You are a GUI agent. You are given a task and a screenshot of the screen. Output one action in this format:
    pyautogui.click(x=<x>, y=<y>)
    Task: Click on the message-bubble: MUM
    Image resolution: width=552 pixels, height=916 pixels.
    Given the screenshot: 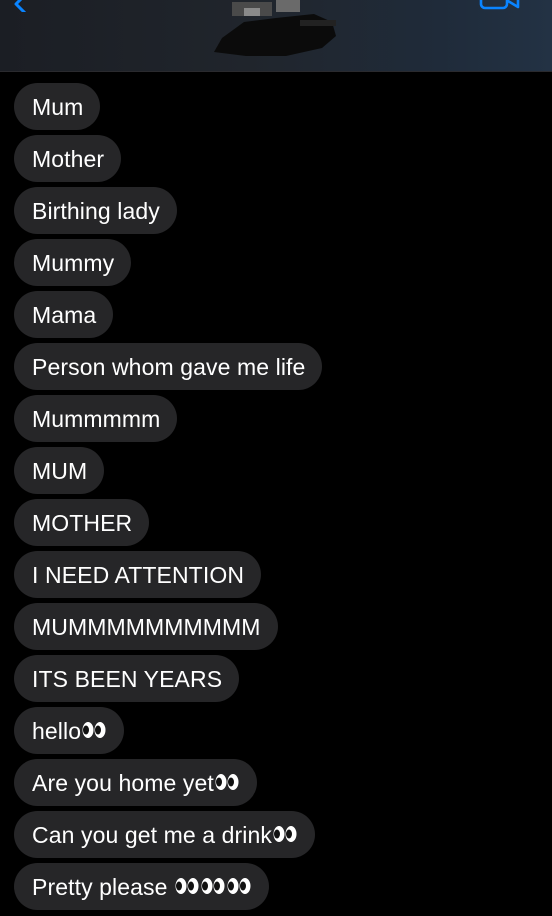 What is the action you would take?
    pyautogui.click(x=59, y=470)
    